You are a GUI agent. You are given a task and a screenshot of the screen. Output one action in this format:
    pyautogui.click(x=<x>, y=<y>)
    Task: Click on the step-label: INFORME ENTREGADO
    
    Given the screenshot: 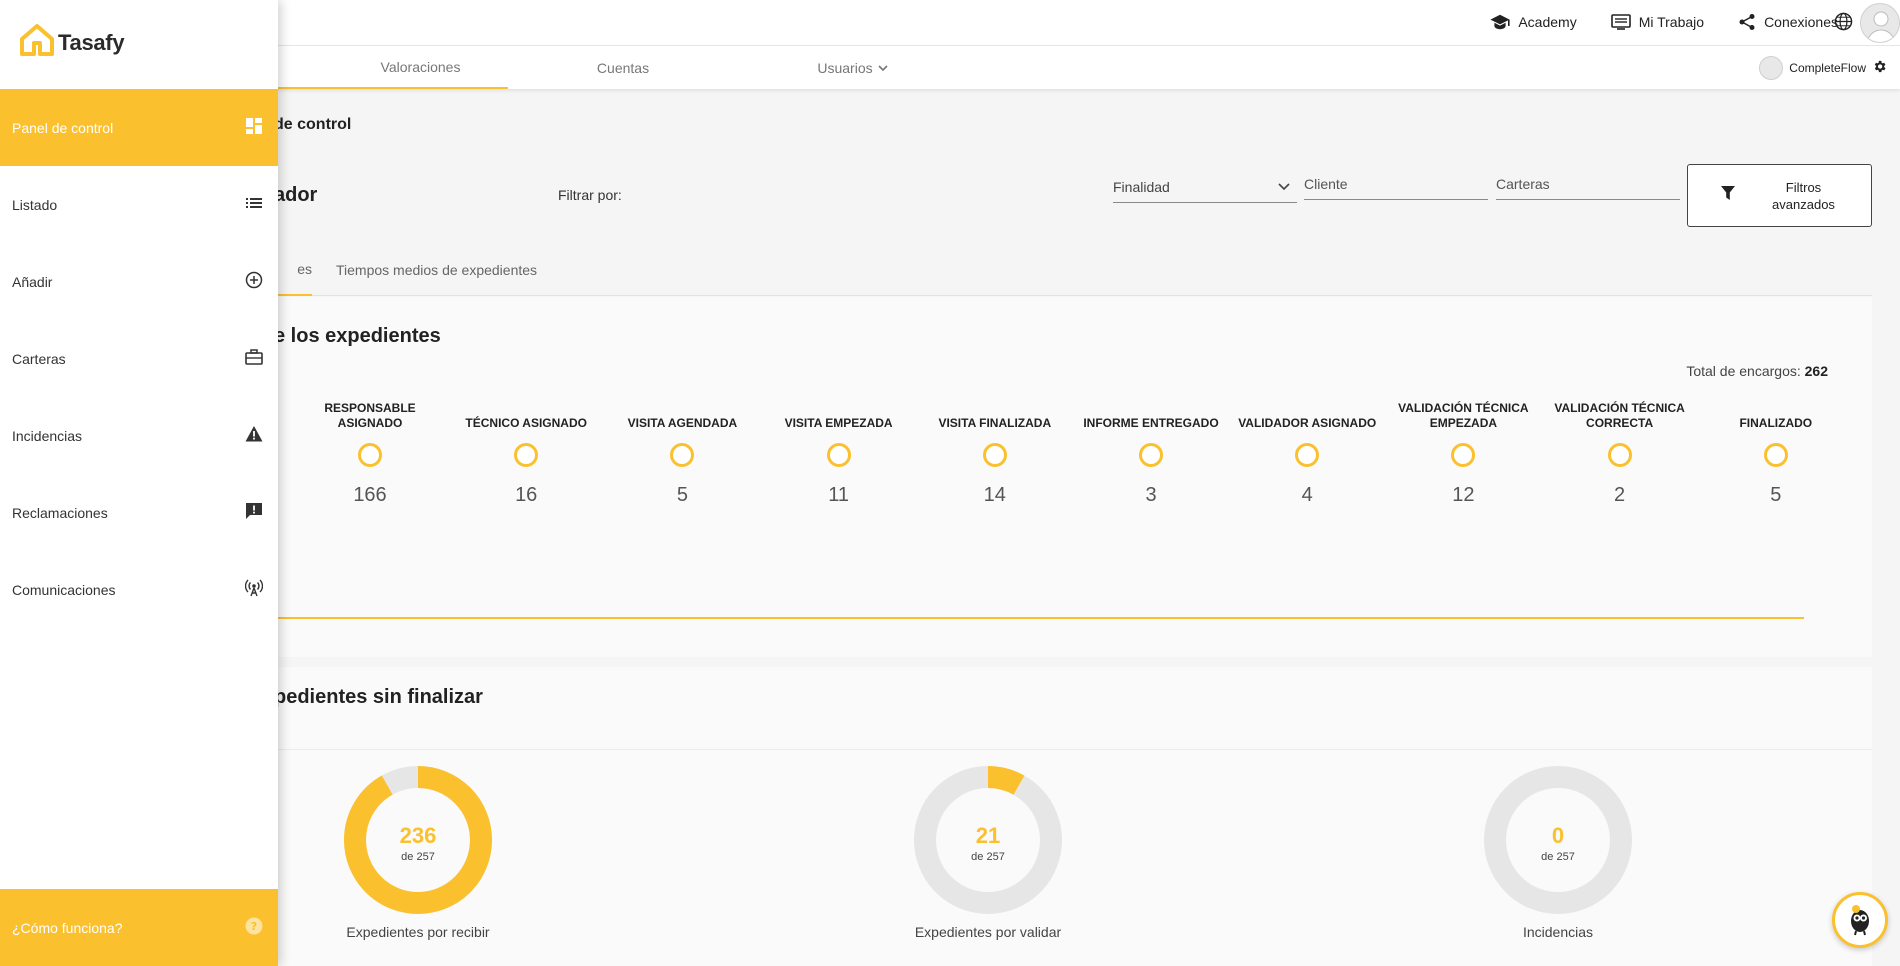 What is the action you would take?
    pyautogui.click(x=1151, y=423)
    